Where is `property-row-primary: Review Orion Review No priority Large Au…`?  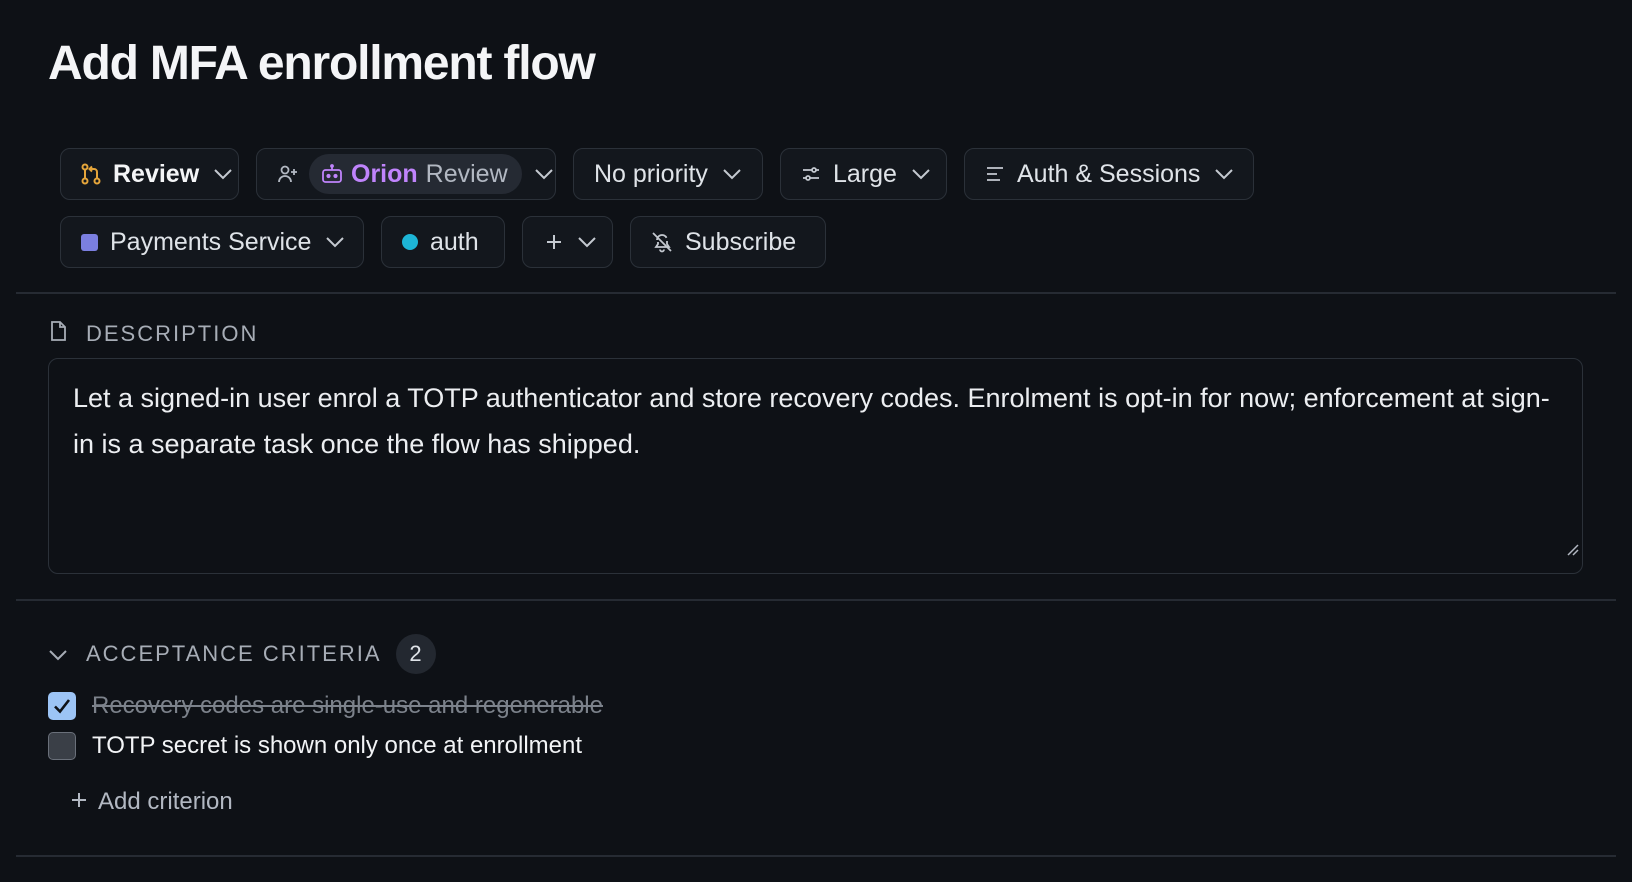
property-row-primary: Review Orion Review No priority Large Au… is located at coordinates (657, 174).